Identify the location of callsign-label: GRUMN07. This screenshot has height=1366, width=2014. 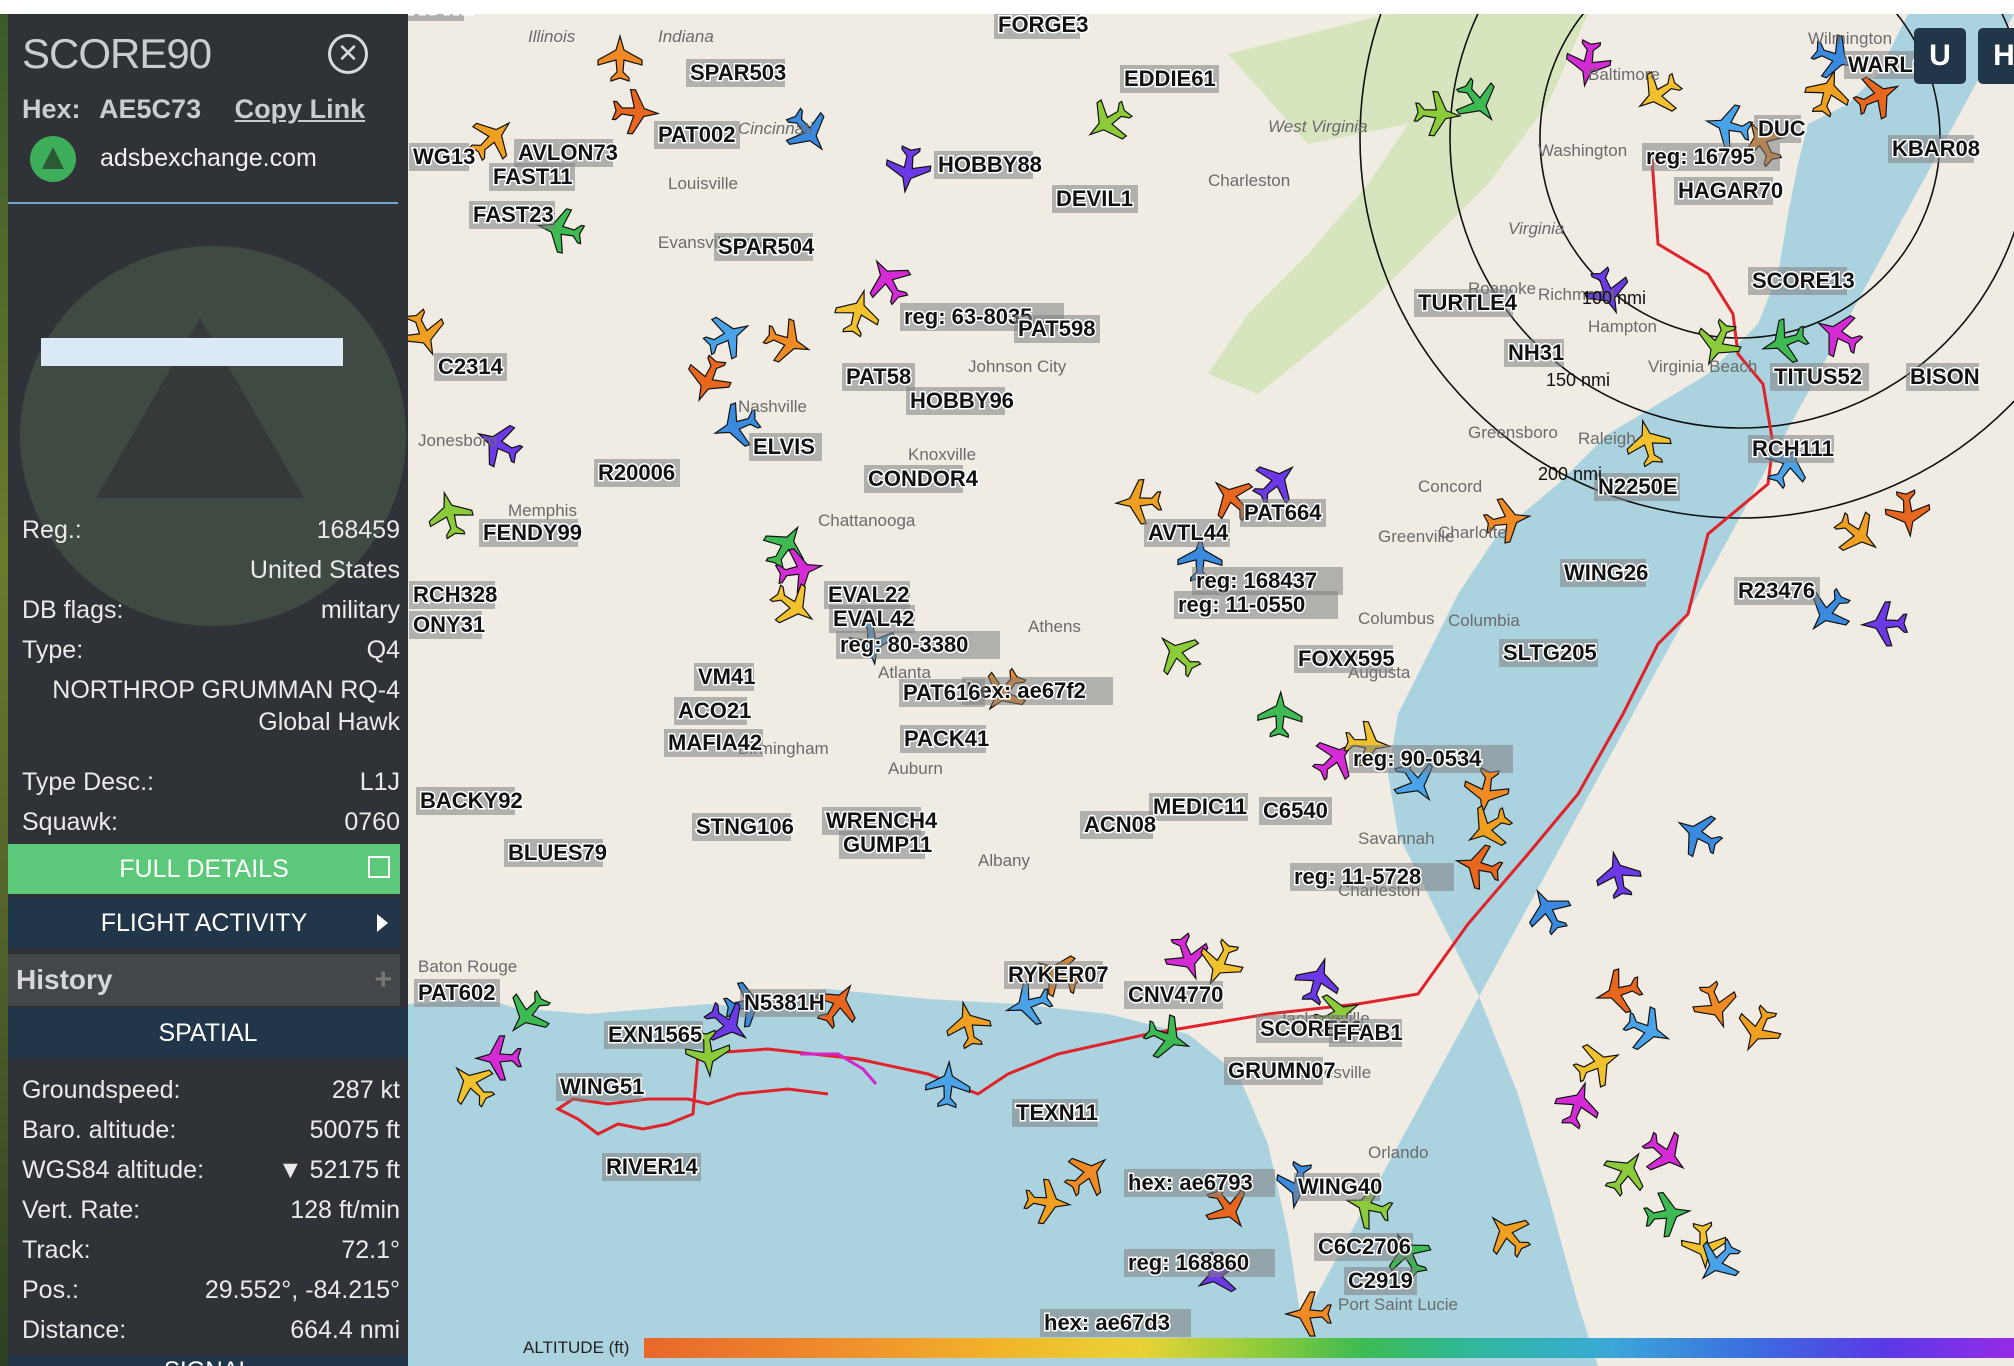
(1280, 1071).